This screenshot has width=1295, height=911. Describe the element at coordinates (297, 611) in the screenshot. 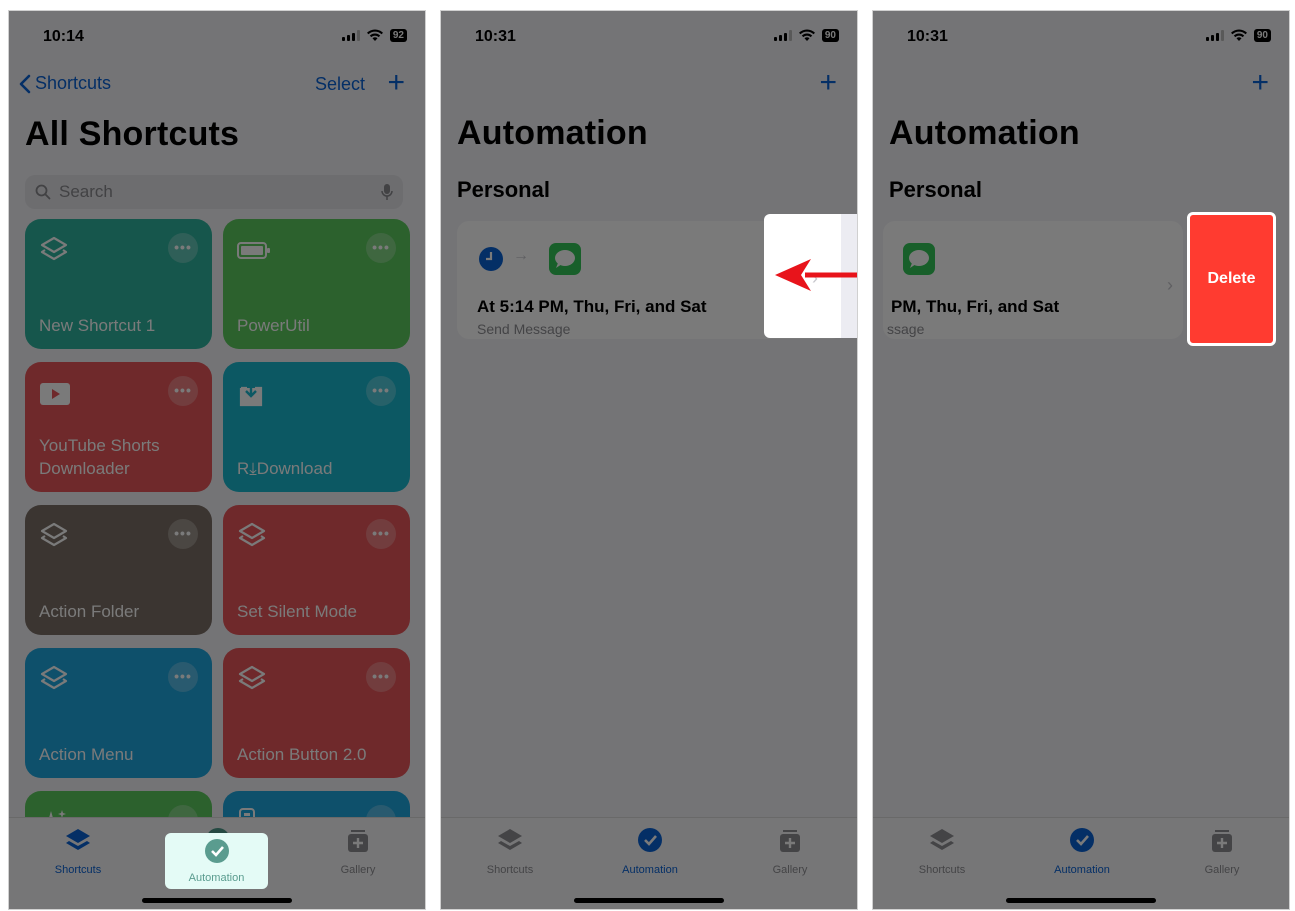

I see `shortcut-name: Set Silent Mode` at that location.